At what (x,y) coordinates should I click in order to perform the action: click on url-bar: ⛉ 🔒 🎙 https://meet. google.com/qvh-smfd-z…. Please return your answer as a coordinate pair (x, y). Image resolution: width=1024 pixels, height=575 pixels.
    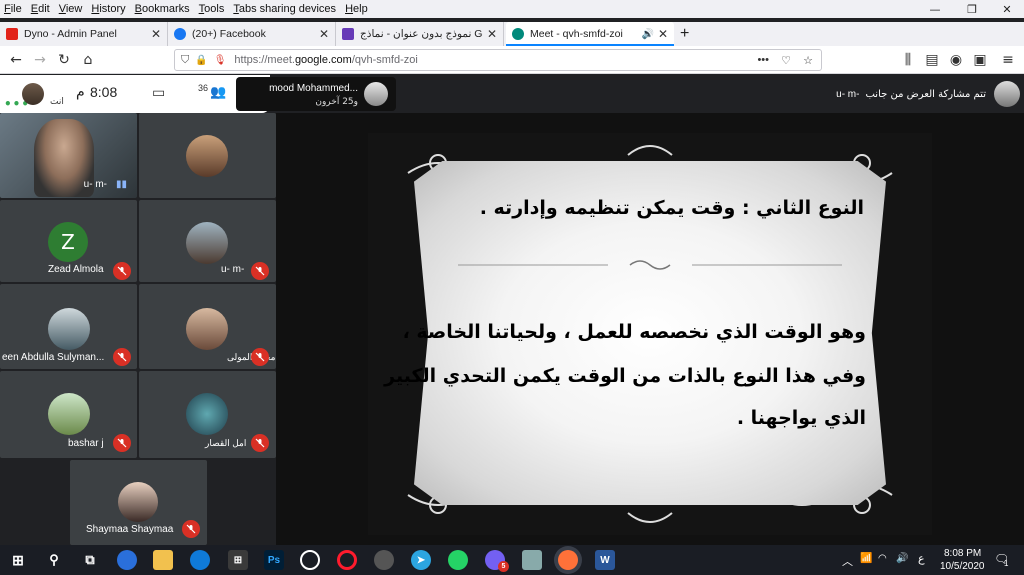
    Looking at the image, I should click on (498, 60).